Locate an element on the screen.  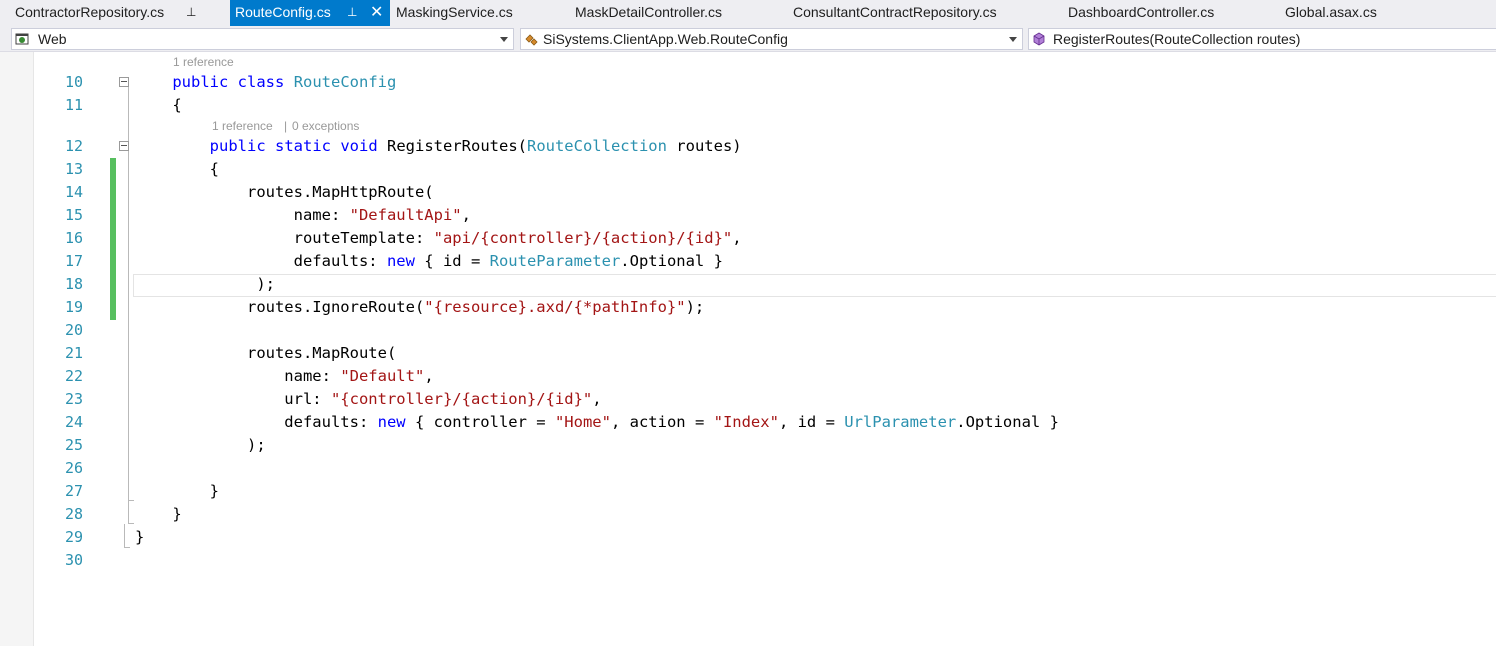
code-line: 14 routes.MapHttpRoute( is located at coordinates (748, 192).